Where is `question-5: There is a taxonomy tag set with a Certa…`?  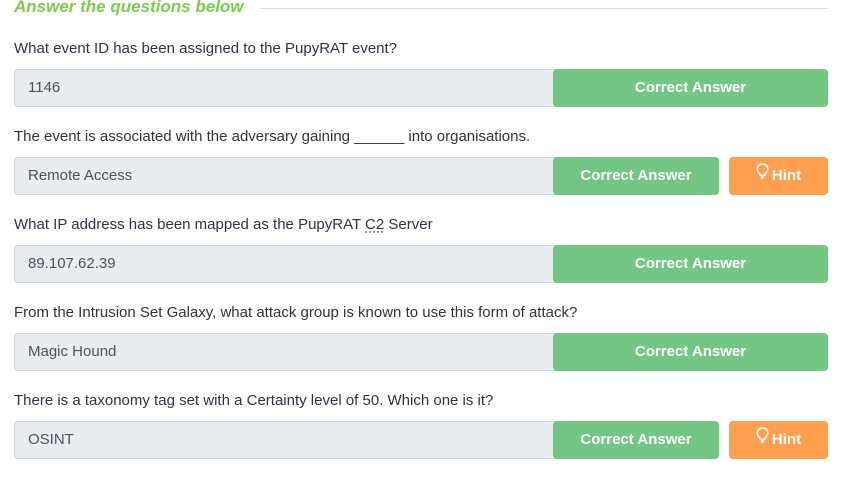
question-5: There is a taxonomy tag set with a Certa… is located at coordinates (421, 424).